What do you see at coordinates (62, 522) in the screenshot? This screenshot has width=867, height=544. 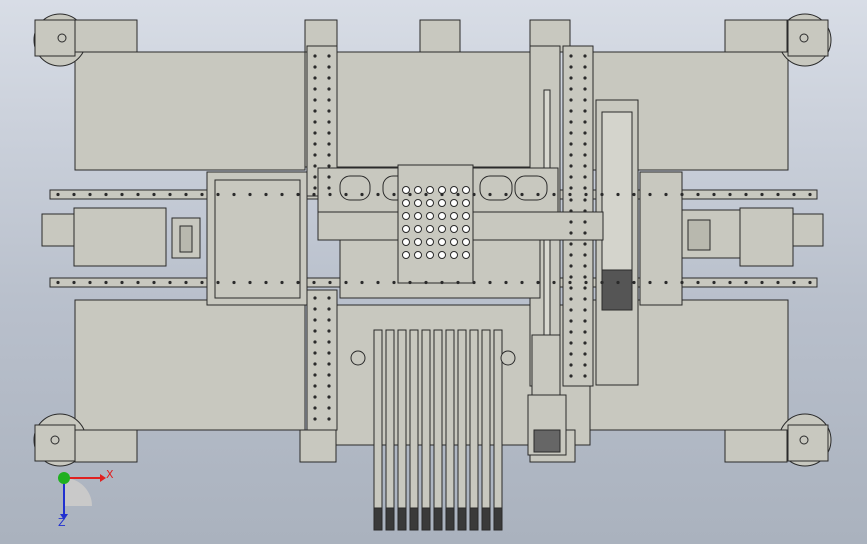 I see `z-axis-label: Z` at bounding box center [62, 522].